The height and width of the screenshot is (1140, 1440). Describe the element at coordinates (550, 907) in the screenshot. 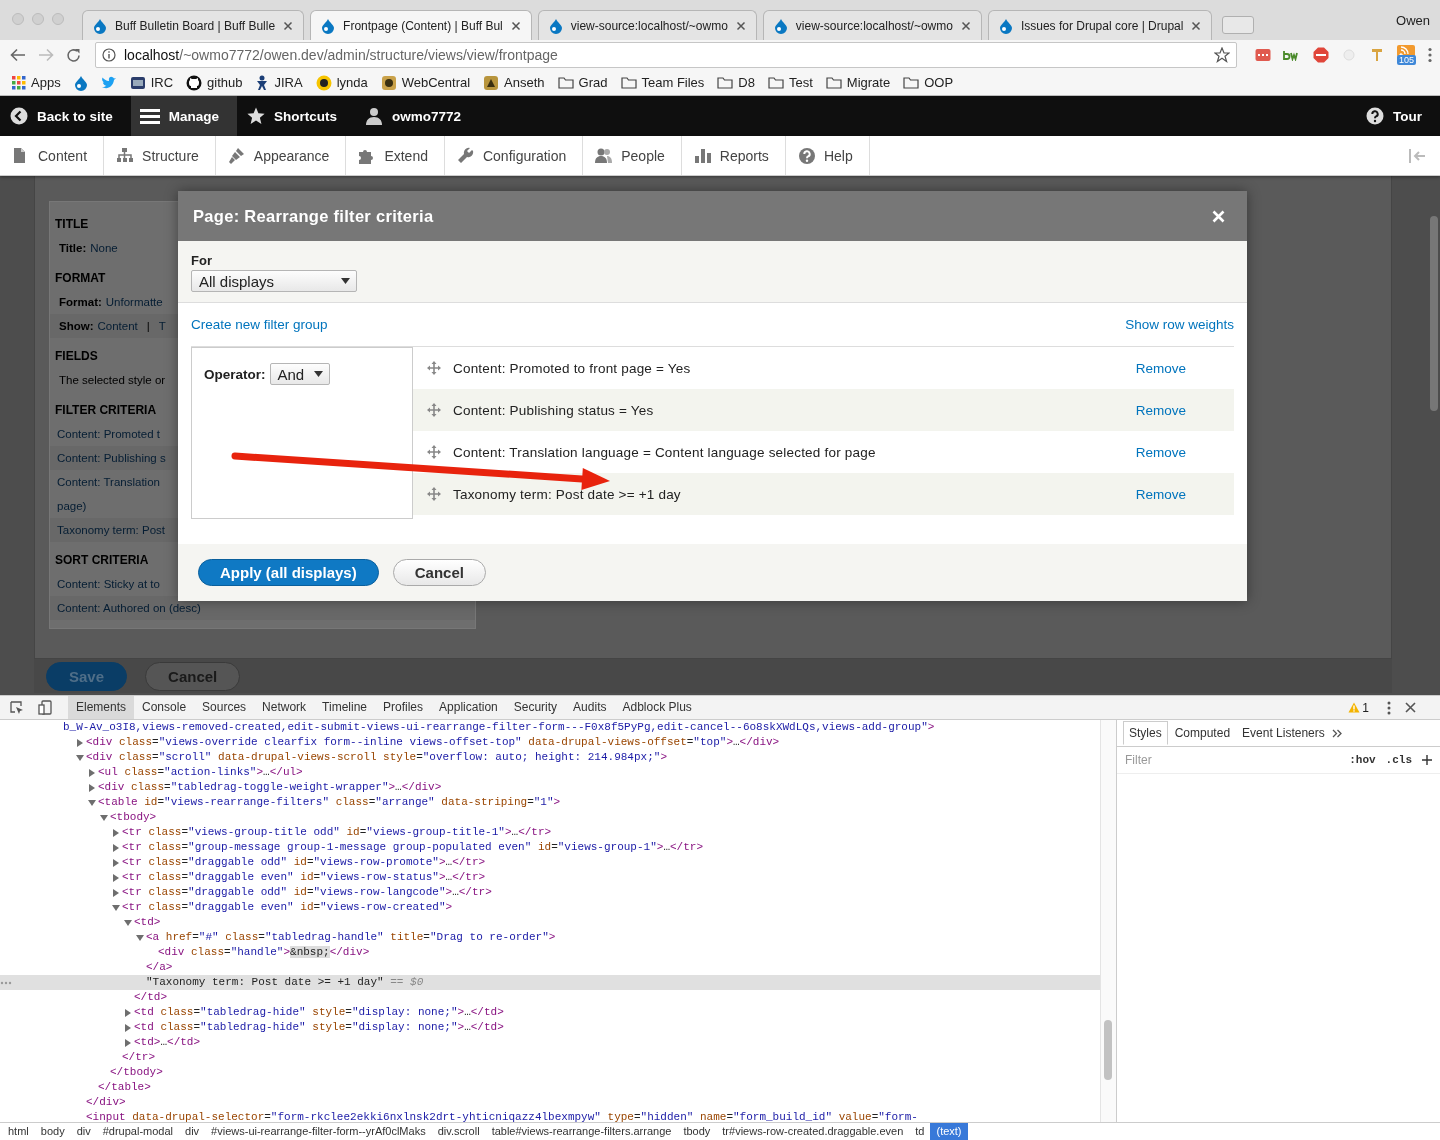

I see `dom-node-row: <tr class="draggable even" id="views-row-created">` at that location.